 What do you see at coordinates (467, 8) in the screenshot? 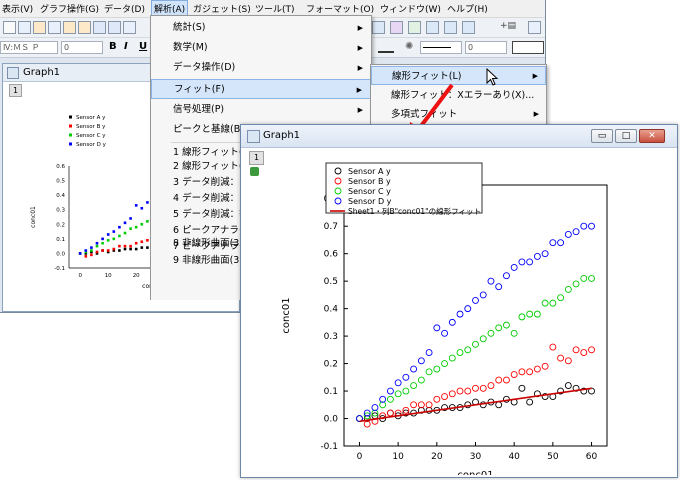
I see `menu-help: ヘルプ(H)` at bounding box center [467, 8].